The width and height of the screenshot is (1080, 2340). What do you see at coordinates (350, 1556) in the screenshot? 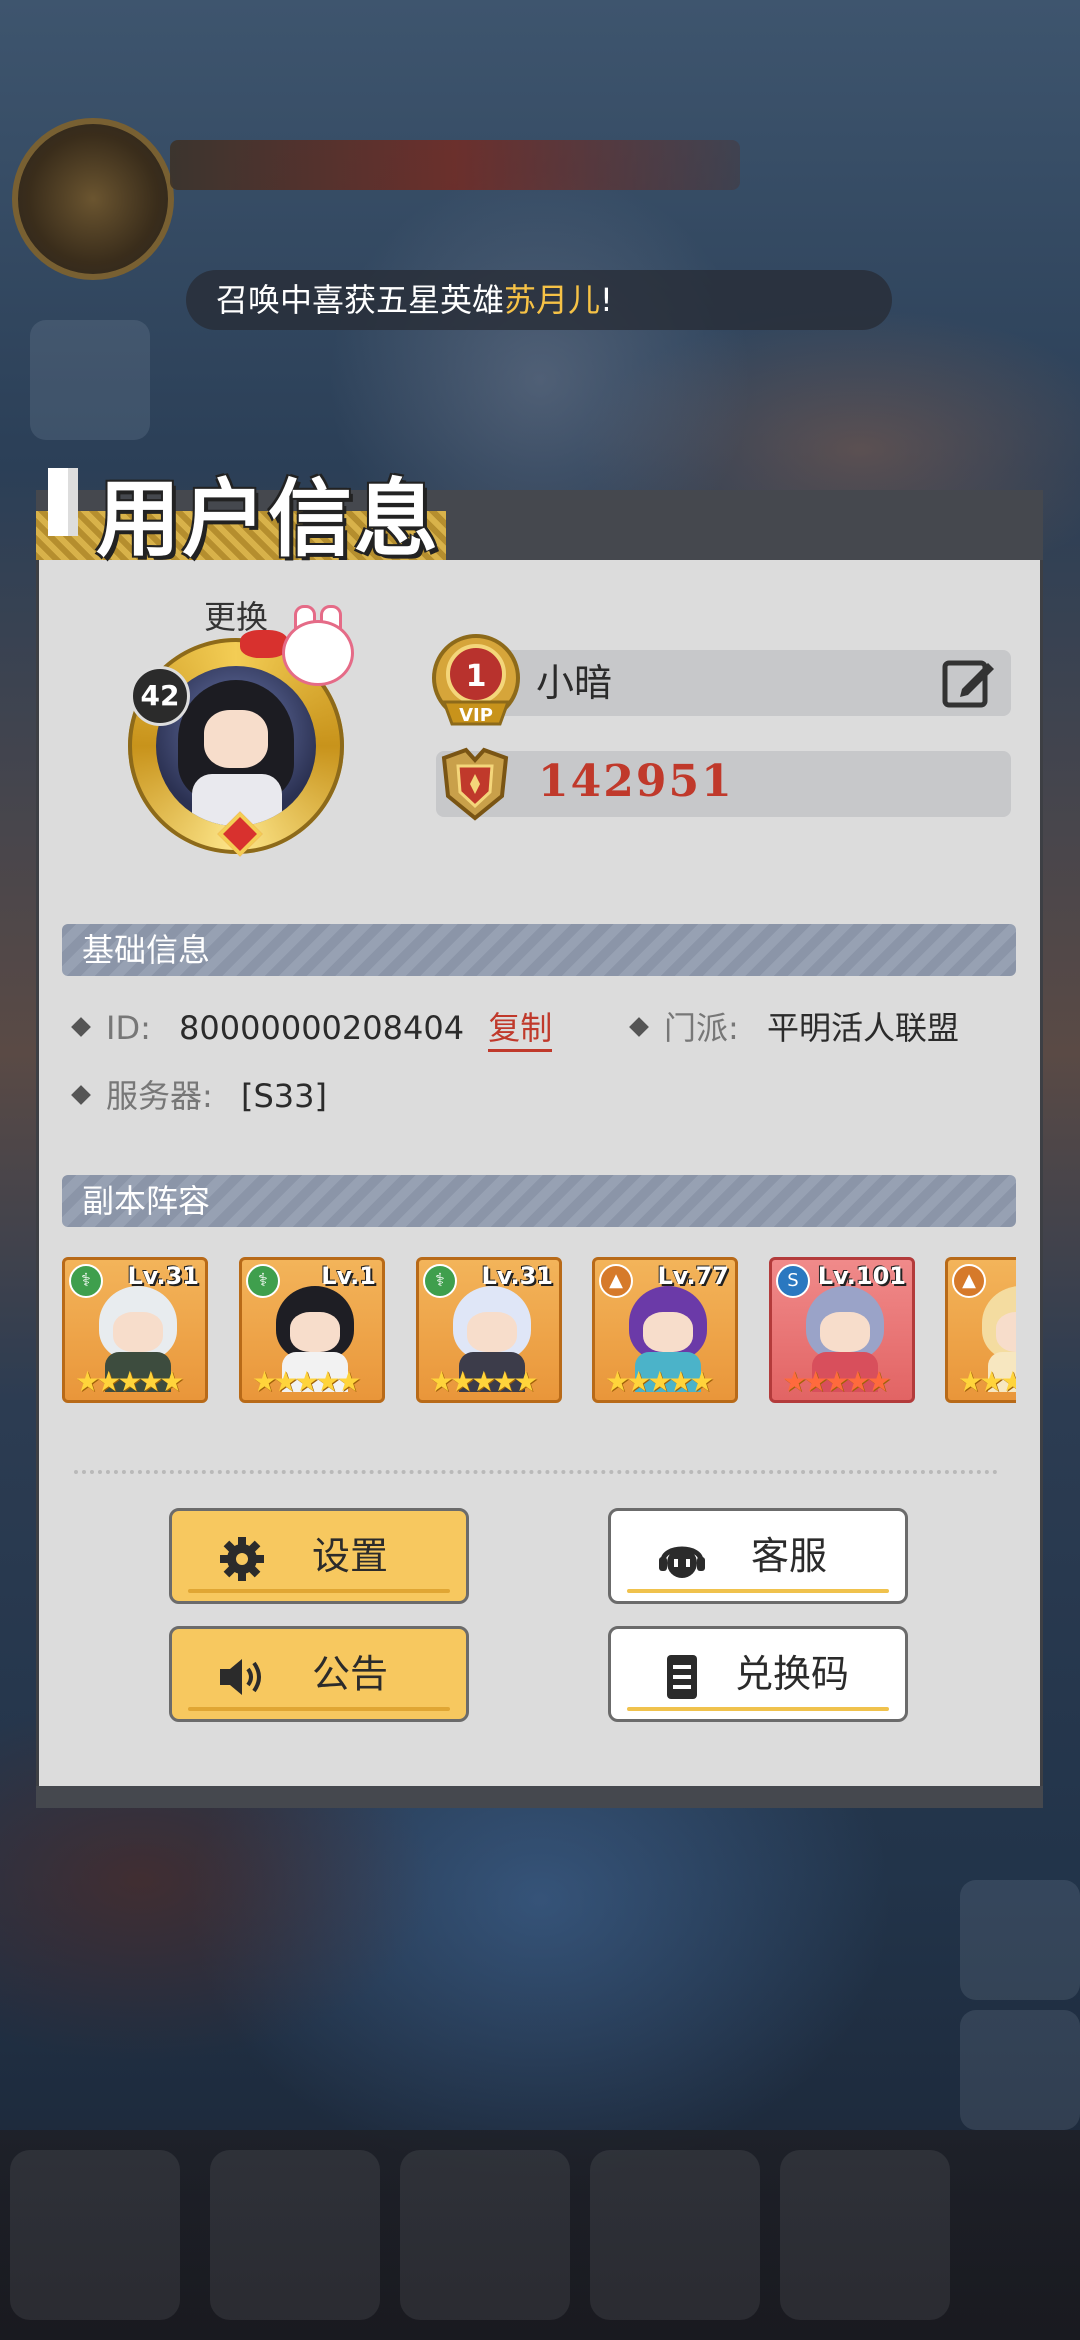
I see `settings-label: 设置` at bounding box center [350, 1556].